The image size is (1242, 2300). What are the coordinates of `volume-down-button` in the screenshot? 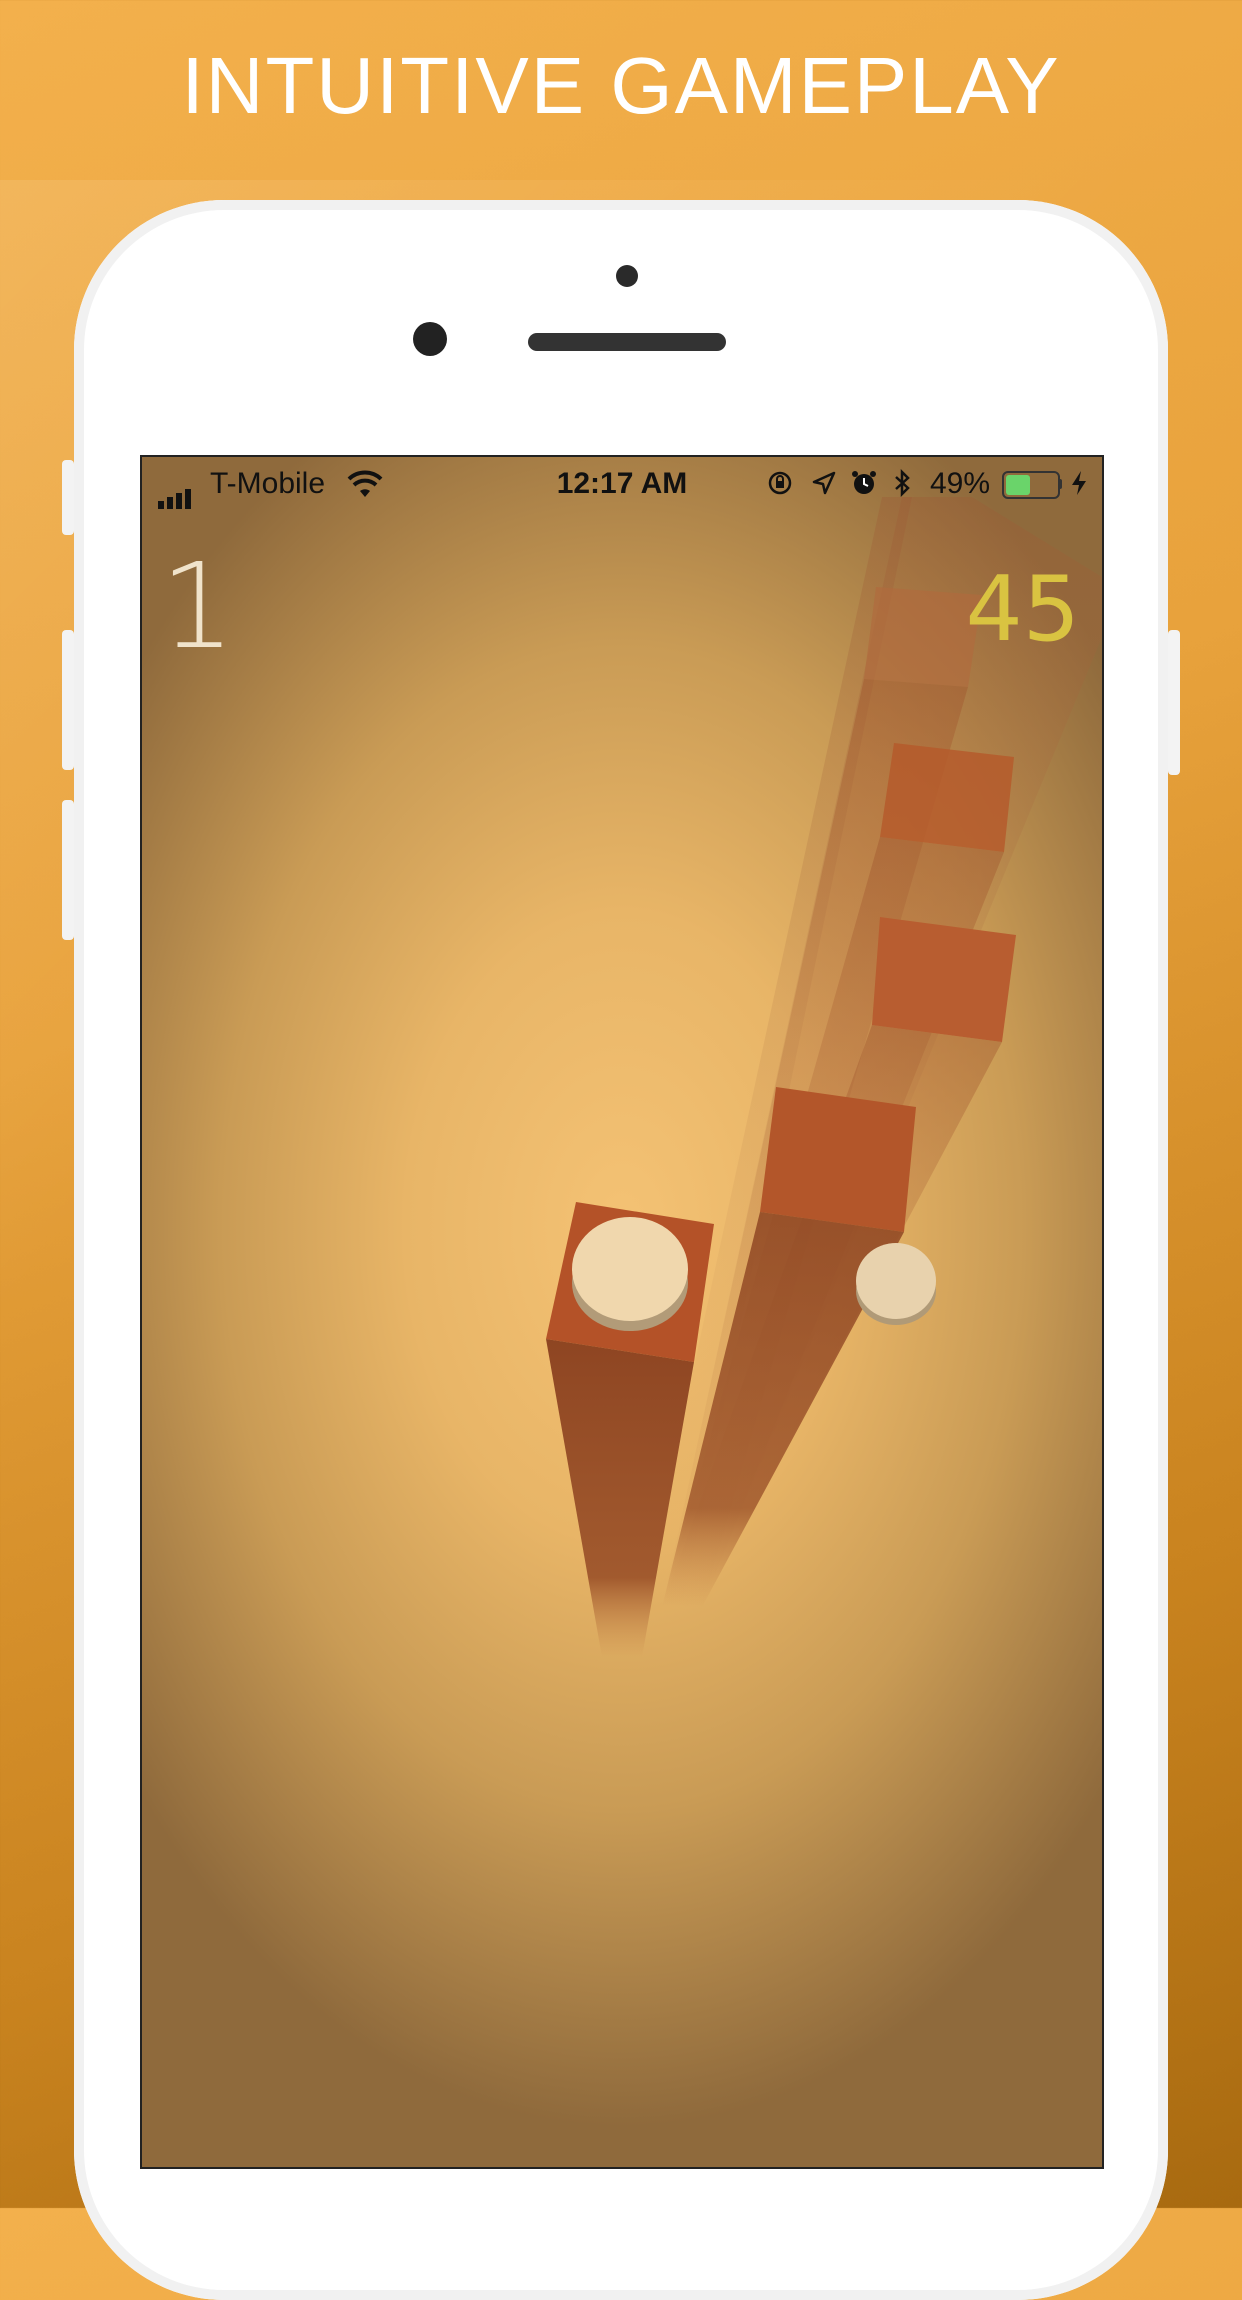 It's located at (68, 870).